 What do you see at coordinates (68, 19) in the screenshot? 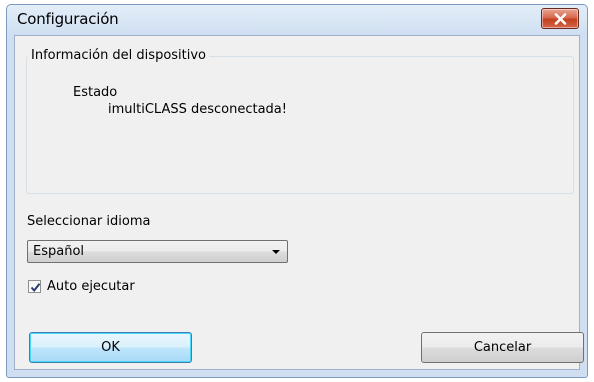
I see `window-title: Configuración` at bounding box center [68, 19].